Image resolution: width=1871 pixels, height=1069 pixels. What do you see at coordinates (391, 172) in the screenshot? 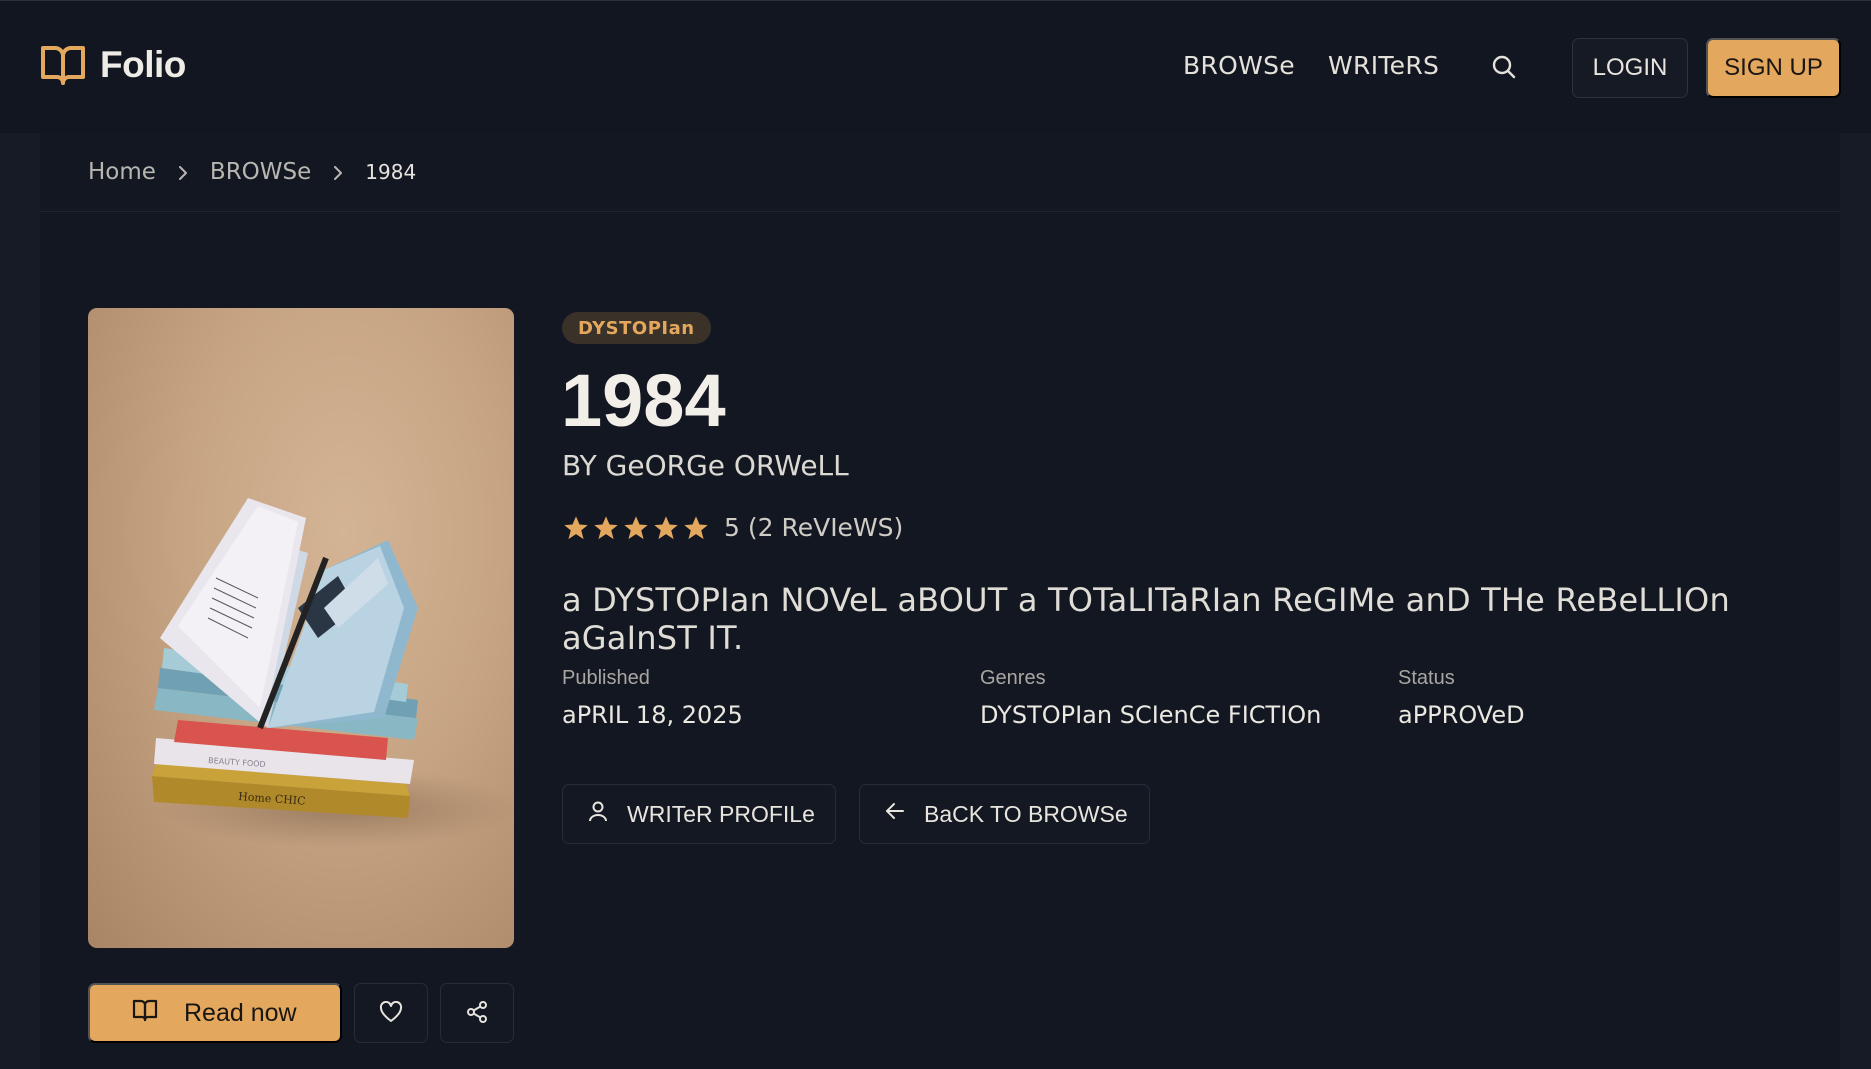
I see `breadcrumb-current: 1984` at bounding box center [391, 172].